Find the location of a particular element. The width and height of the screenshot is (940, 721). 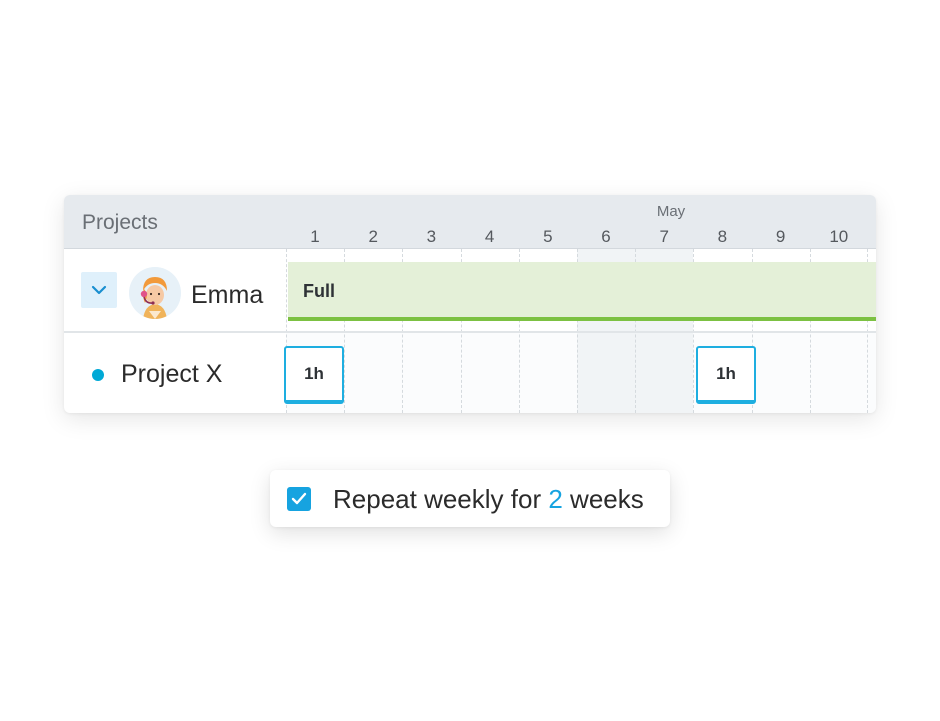

timeline-header: Projects May 1 2 3 4 5 6 7 8 9 10 is located at coordinates (470, 222).